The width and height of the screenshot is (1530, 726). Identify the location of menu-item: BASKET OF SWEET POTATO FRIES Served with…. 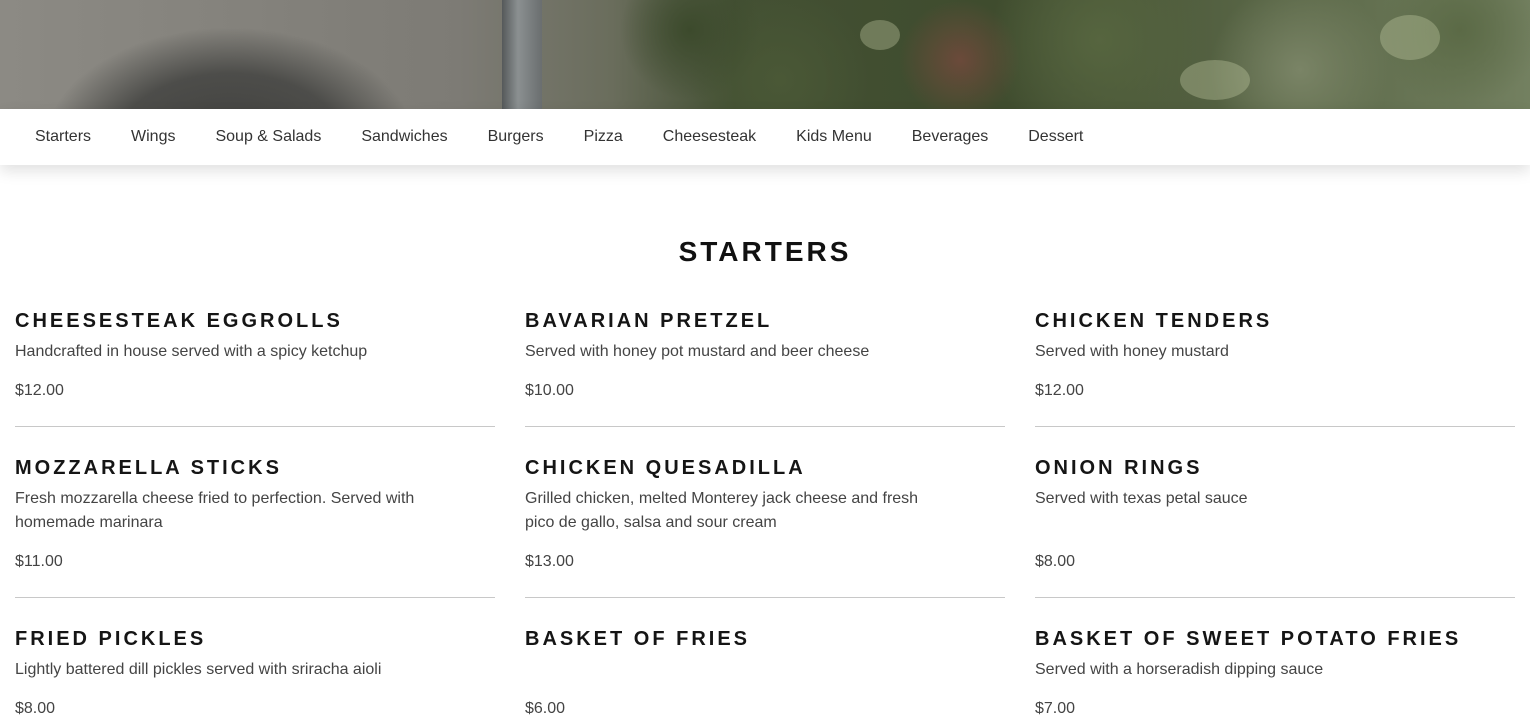
(1275, 677).